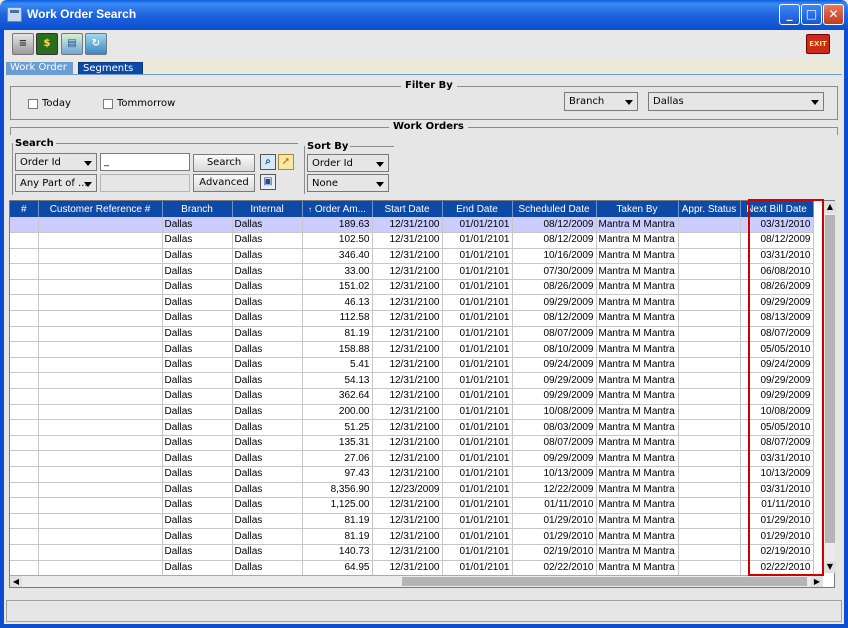 This screenshot has height=628, width=848. I want to click on close-button: ✕, so click(833, 14).